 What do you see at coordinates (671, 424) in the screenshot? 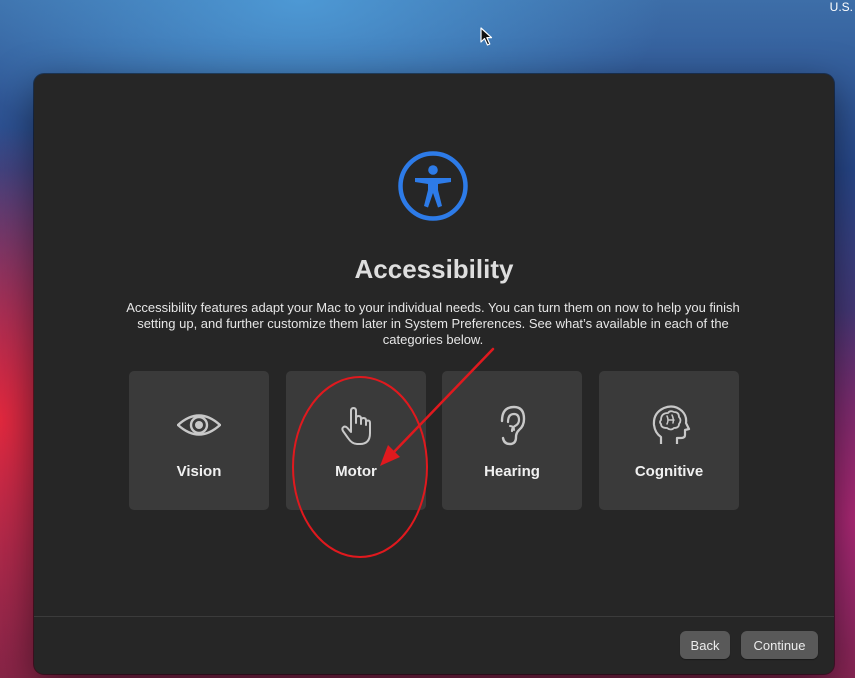
I see `head-brain-icon` at bounding box center [671, 424].